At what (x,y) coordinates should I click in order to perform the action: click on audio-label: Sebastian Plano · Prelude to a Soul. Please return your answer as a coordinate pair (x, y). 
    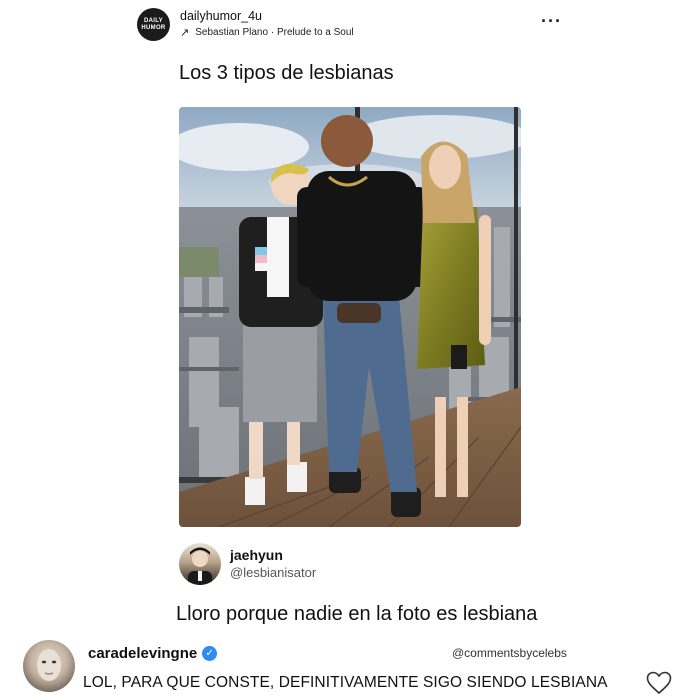
    Looking at the image, I should click on (274, 32).